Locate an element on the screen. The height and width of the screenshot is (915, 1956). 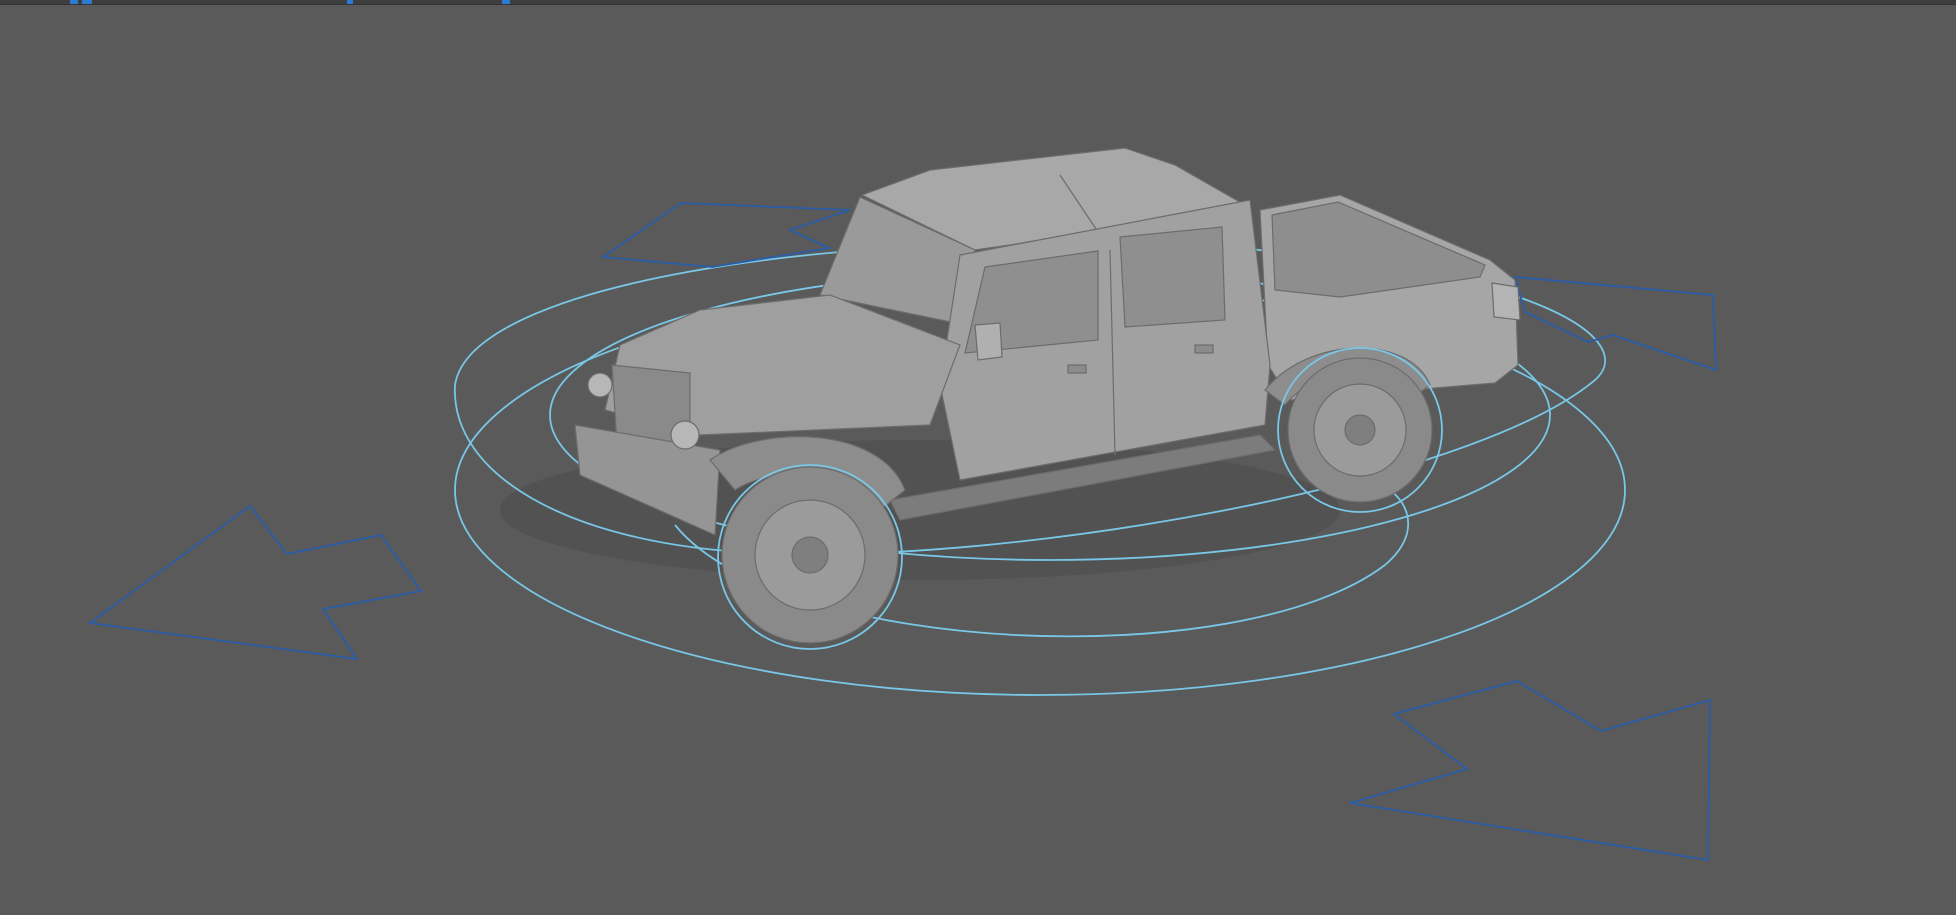
rear-wheel is located at coordinates (1360, 430).